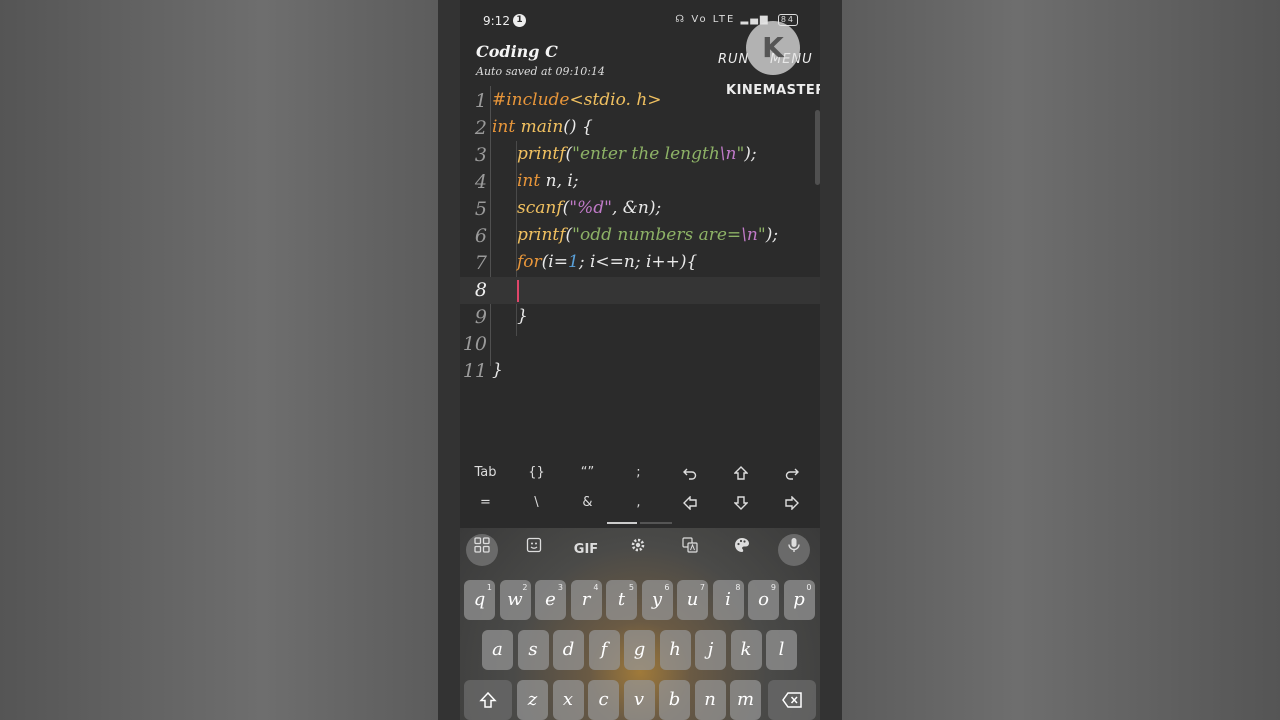 The height and width of the screenshot is (720, 1280). I want to click on code-line-3: 3 printf("enter the length\n");, so click(640, 155).